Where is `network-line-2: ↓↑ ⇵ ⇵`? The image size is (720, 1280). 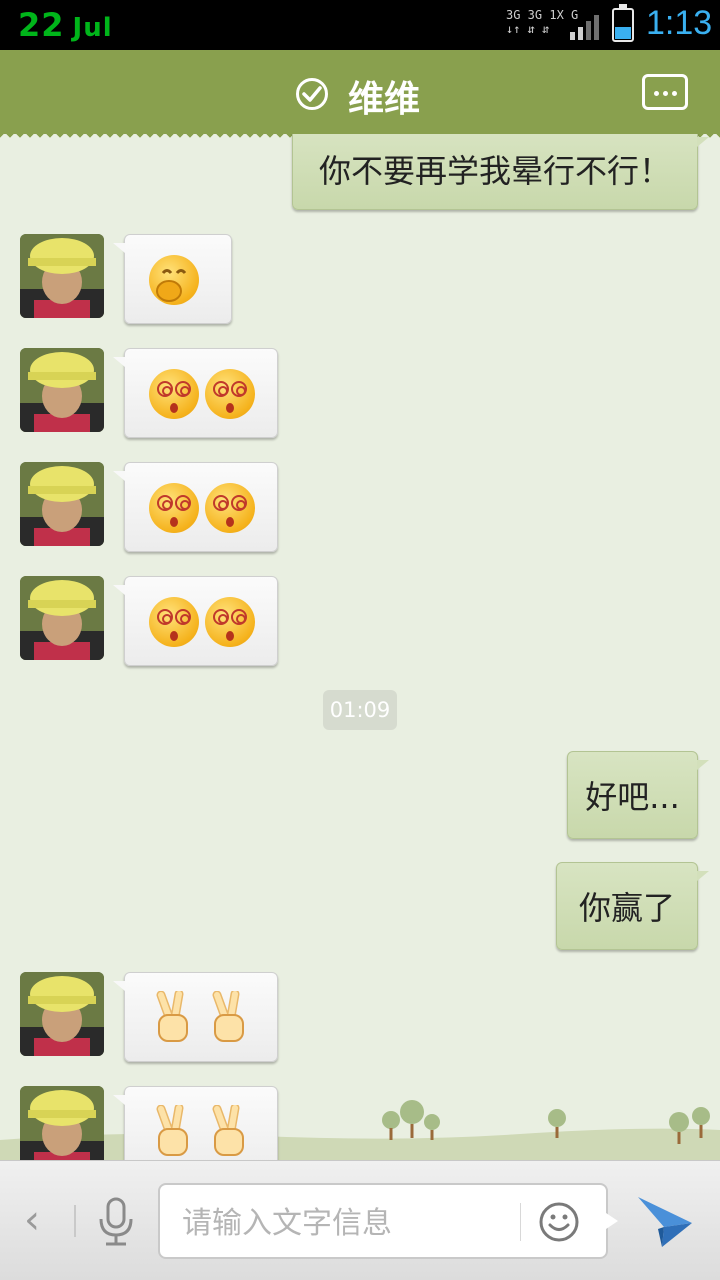 network-line-2: ↓↑ ⇵ ⇵ is located at coordinates (528, 29).